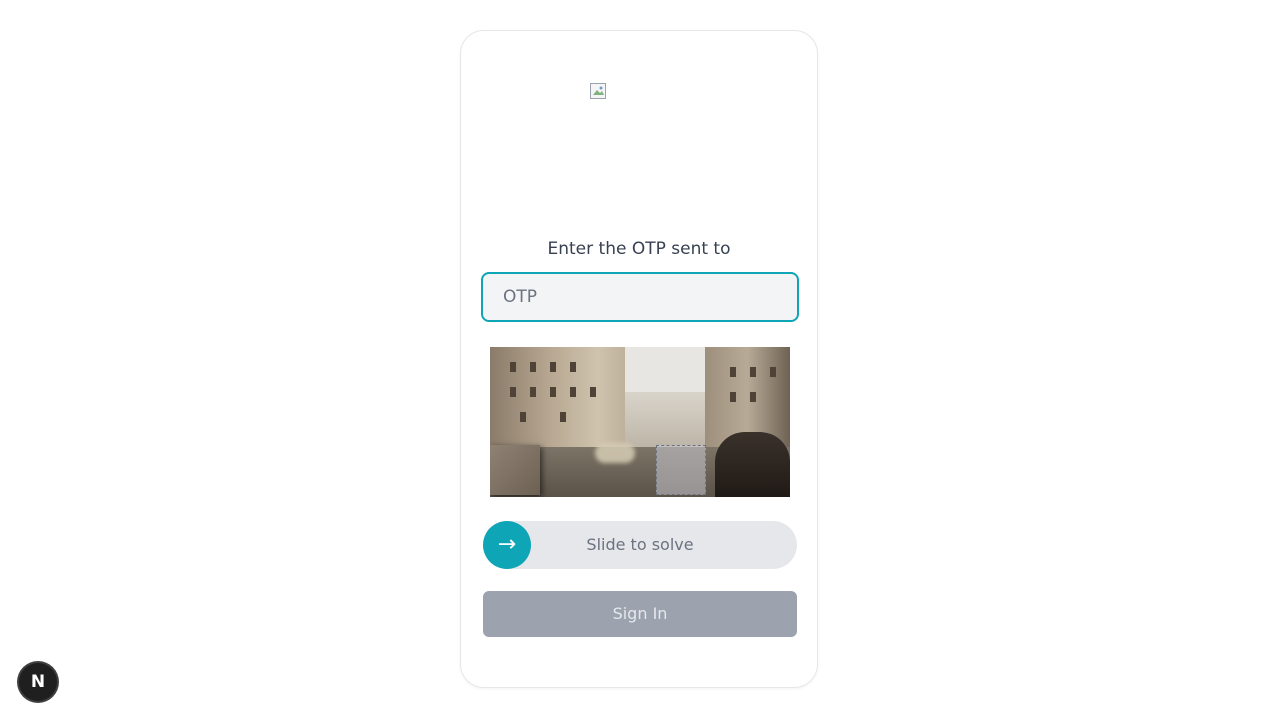 Image resolution: width=1280 pixels, height=720 pixels. Describe the element at coordinates (38, 682) in the screenshot. I see `nextjs-icon: N` at that location.